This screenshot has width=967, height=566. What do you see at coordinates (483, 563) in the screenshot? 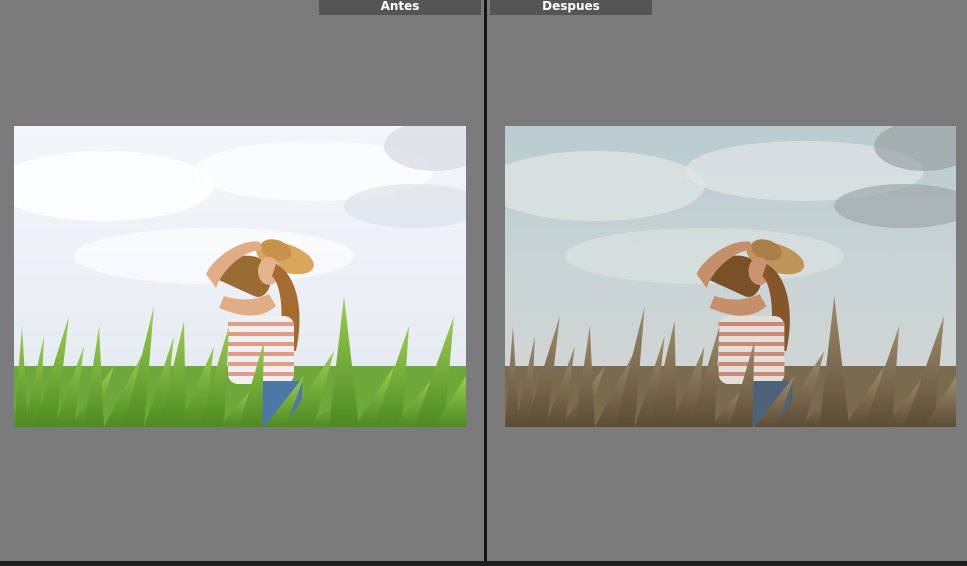
I see `bottom-edge-bar` at bounding box center [483, 563].